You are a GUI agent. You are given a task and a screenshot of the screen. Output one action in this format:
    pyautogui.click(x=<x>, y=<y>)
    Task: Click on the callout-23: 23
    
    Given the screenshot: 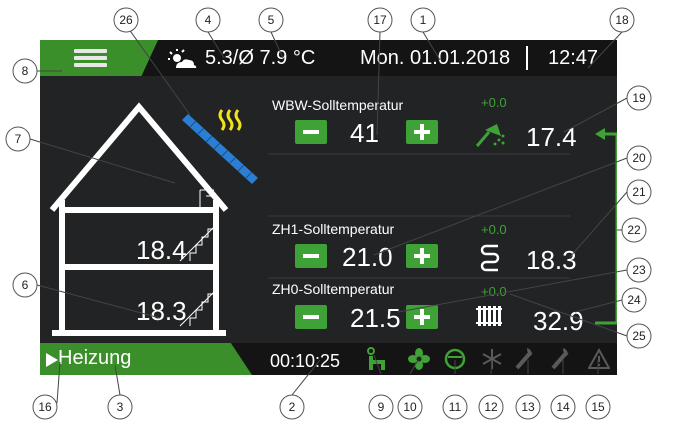 What is the action you would take?
    pyautogui.click(x=639, y=270)
    